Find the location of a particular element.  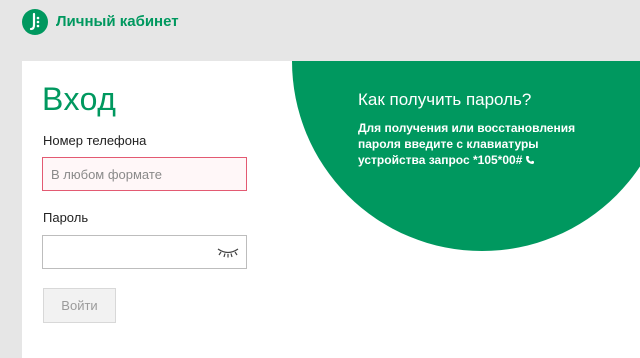

help-line: устройства запрос *105*00# is located at coordinates (440, 160).